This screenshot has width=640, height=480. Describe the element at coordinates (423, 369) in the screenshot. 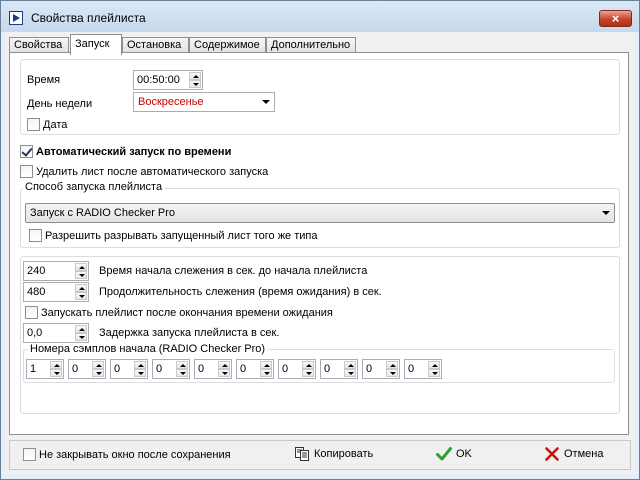

I see `sample-input-10: 0` at that location.